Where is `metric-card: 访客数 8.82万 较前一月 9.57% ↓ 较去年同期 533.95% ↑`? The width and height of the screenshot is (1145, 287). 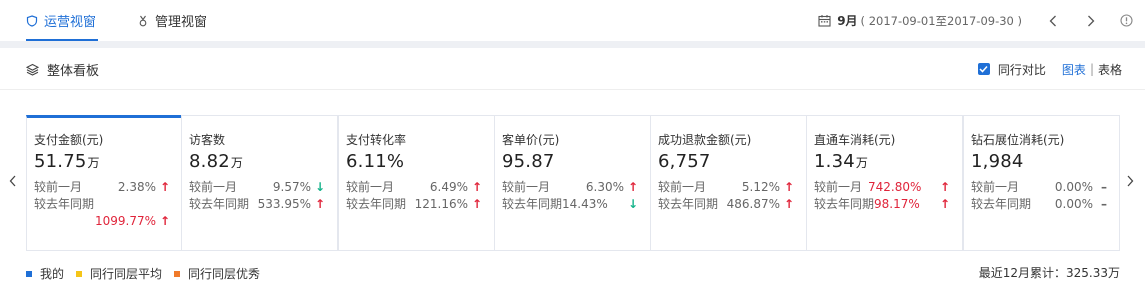
metric-card: 访客数 8.82万 较前一月 9.57% ↓ 较去年同期 533.95% ↑ is located at coordinates (259, 183).